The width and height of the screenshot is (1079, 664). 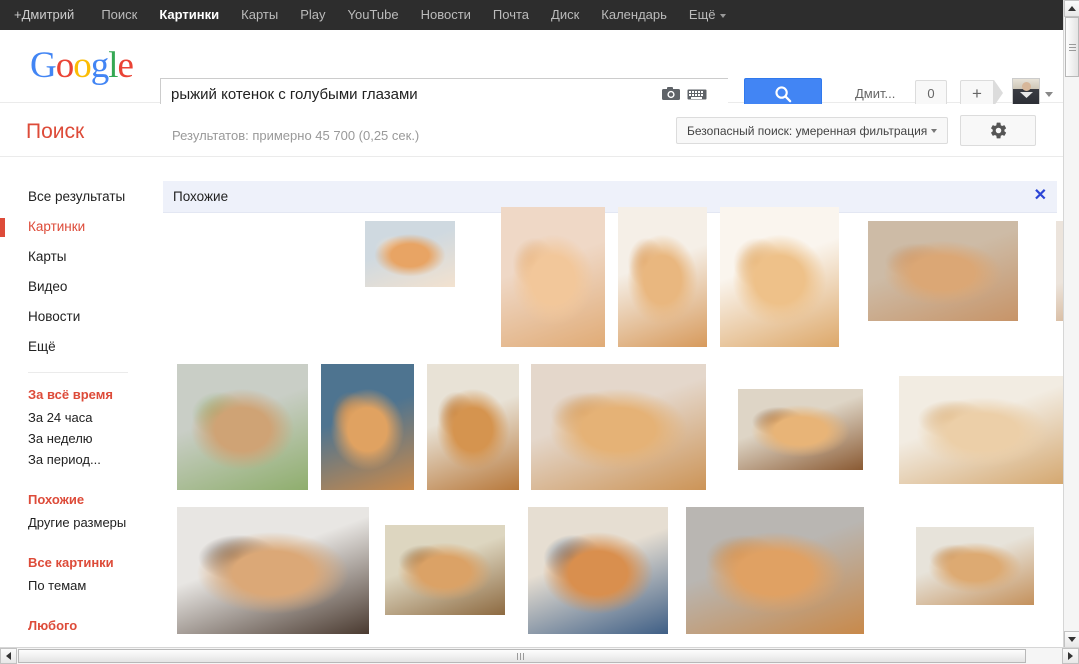 What do you see at coordinates (800, 429) in the screenshot?
I see `ginger-tabby-on-shelf` at bounding box center [800, 429].